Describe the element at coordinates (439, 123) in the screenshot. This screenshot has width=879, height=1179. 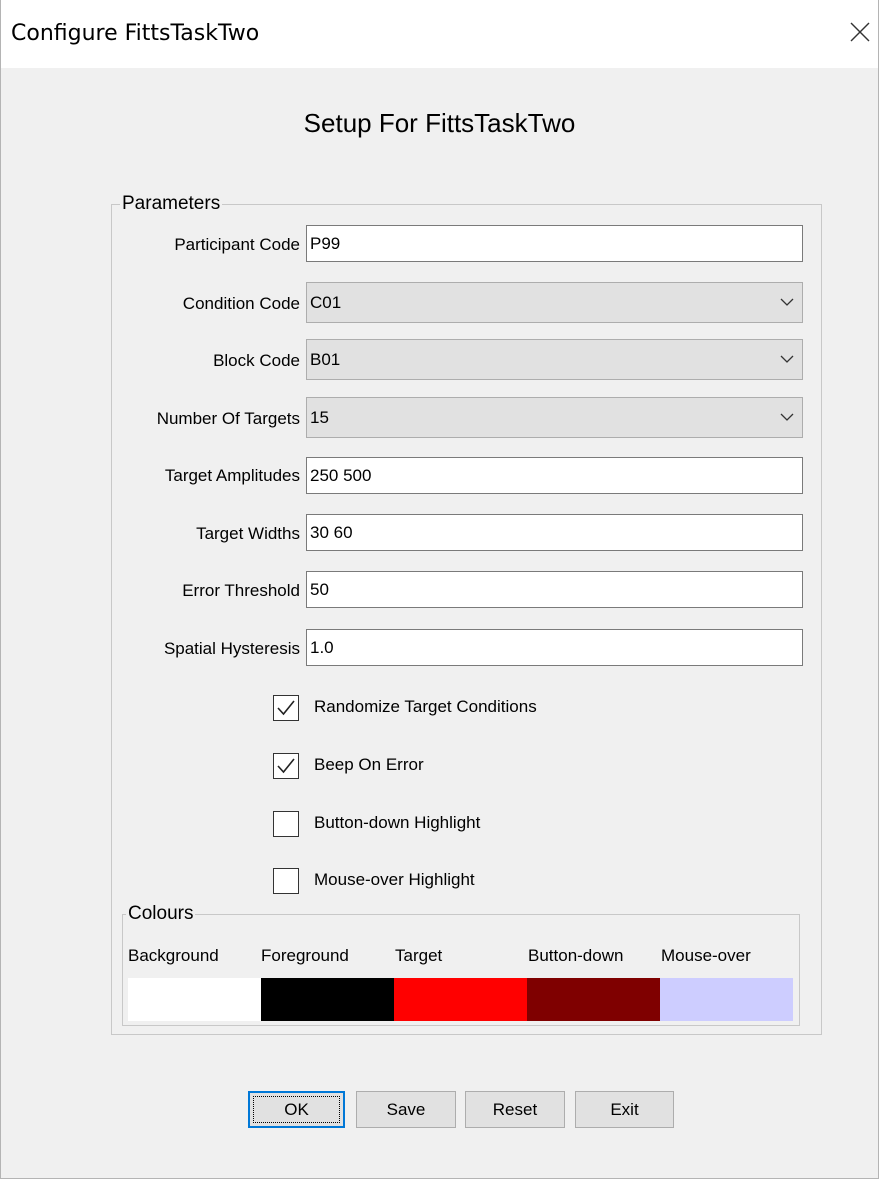
I see `page-title: Setup For FittsTaskTwo` at that location.